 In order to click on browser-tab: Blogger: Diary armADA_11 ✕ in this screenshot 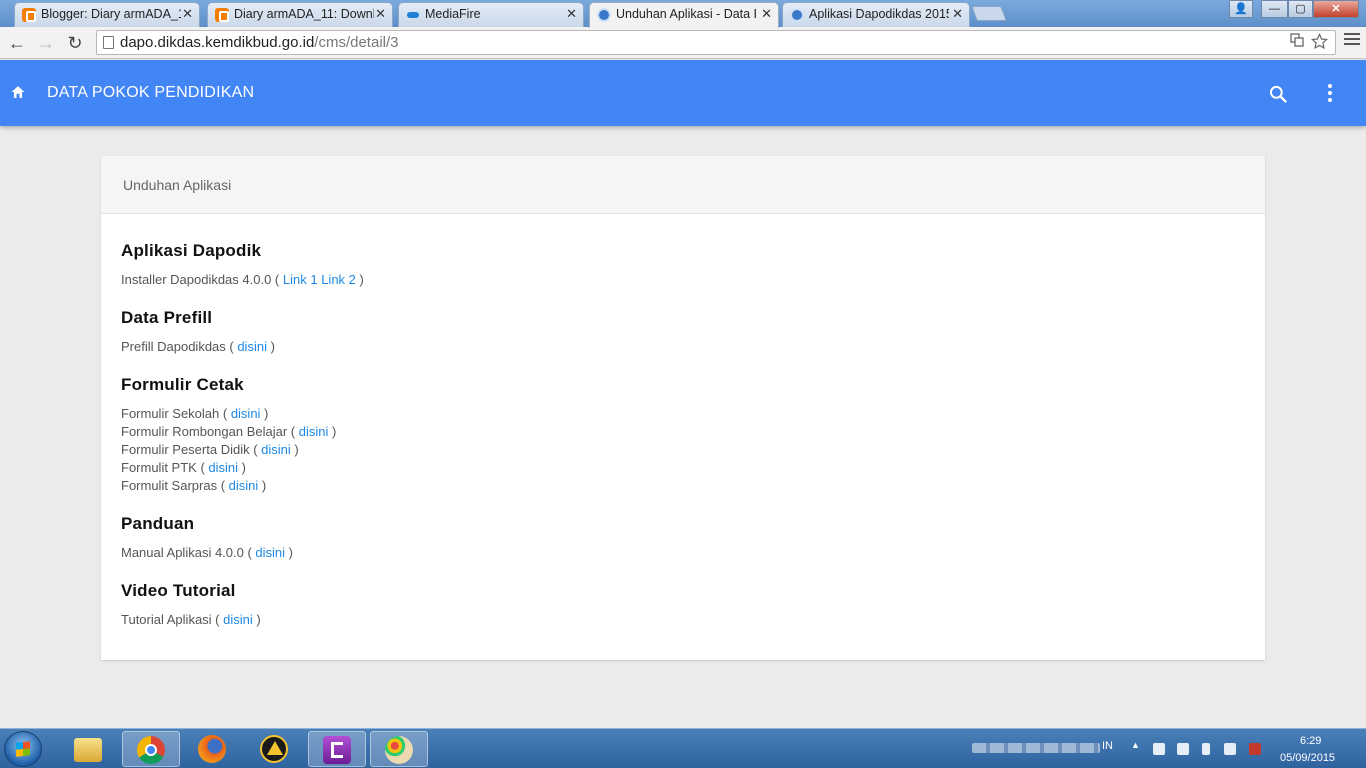, I will do `click(107, 14)`.